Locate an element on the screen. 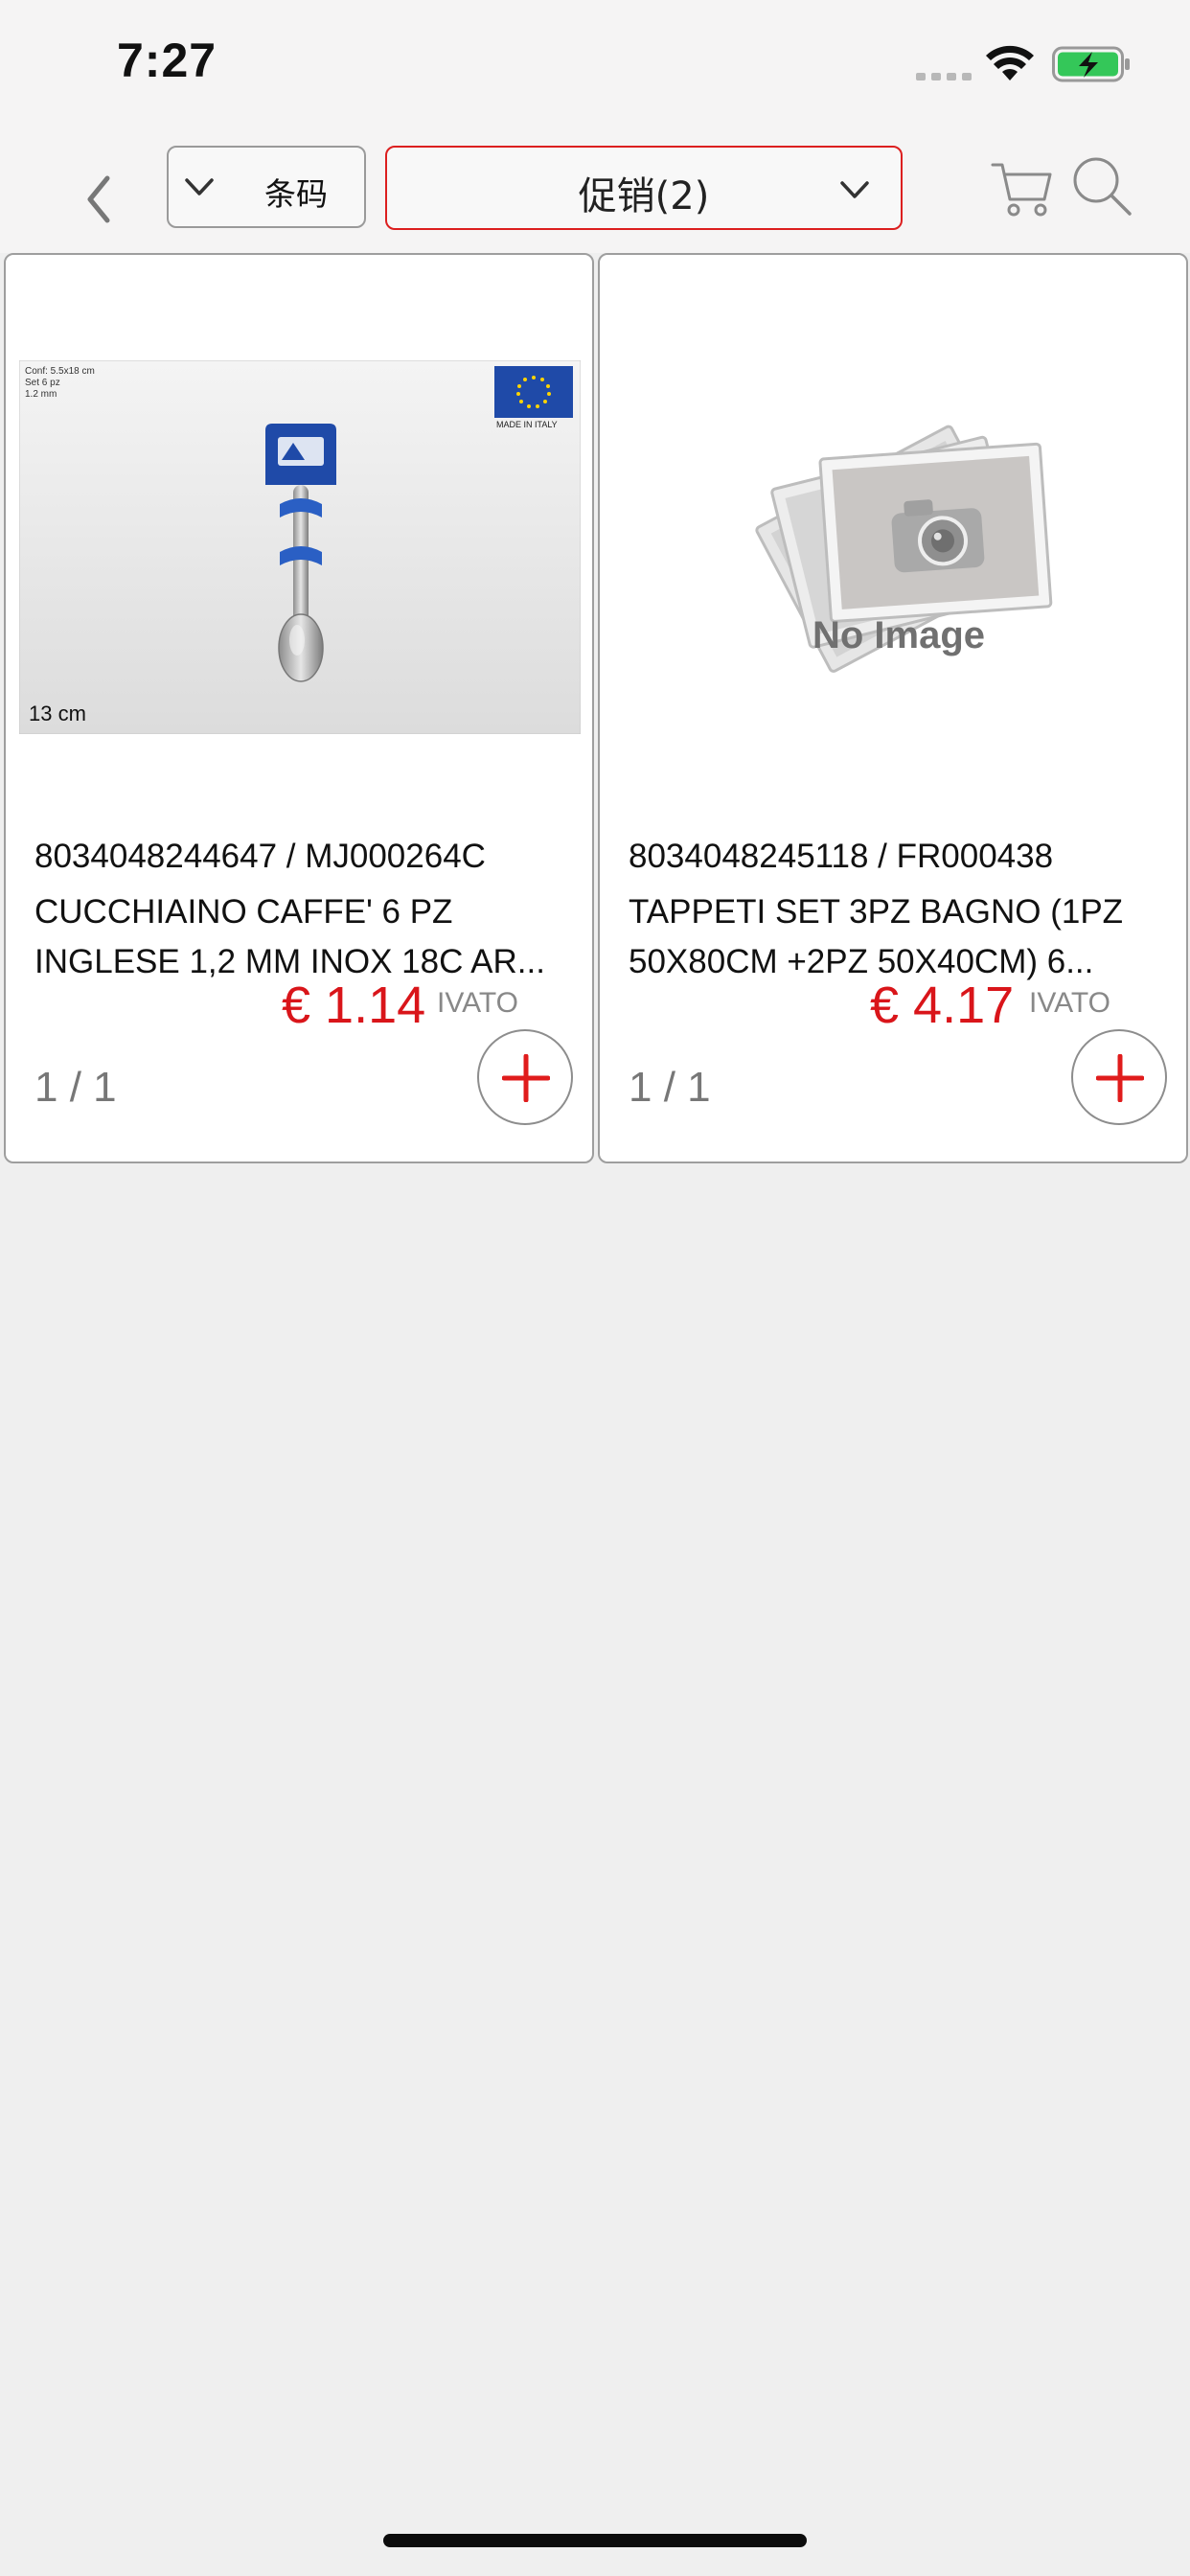  product-code: 8034048245118 / FR000438 is located at coordinates (842, 856).